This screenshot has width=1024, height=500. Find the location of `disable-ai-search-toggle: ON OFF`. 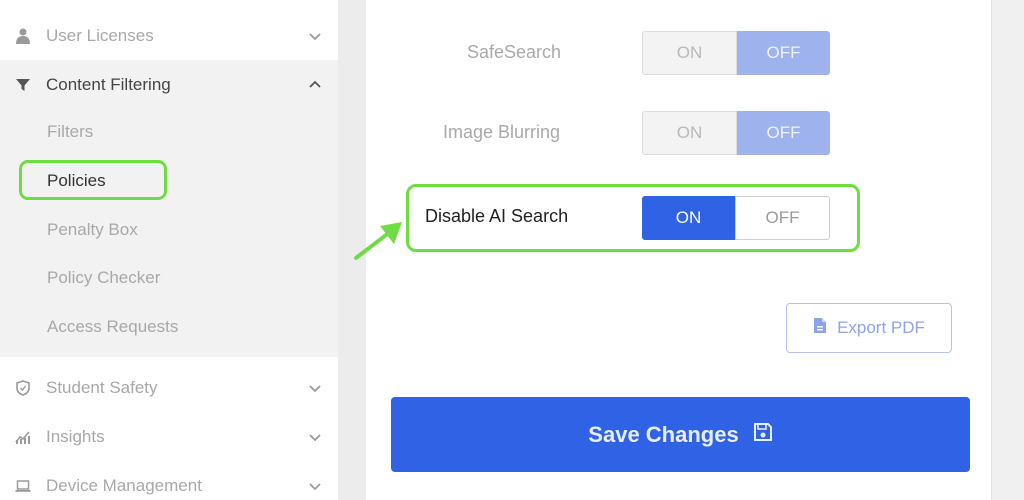

disable-ai-search-toggle: ON OFF is located at coordinates (736, 218).